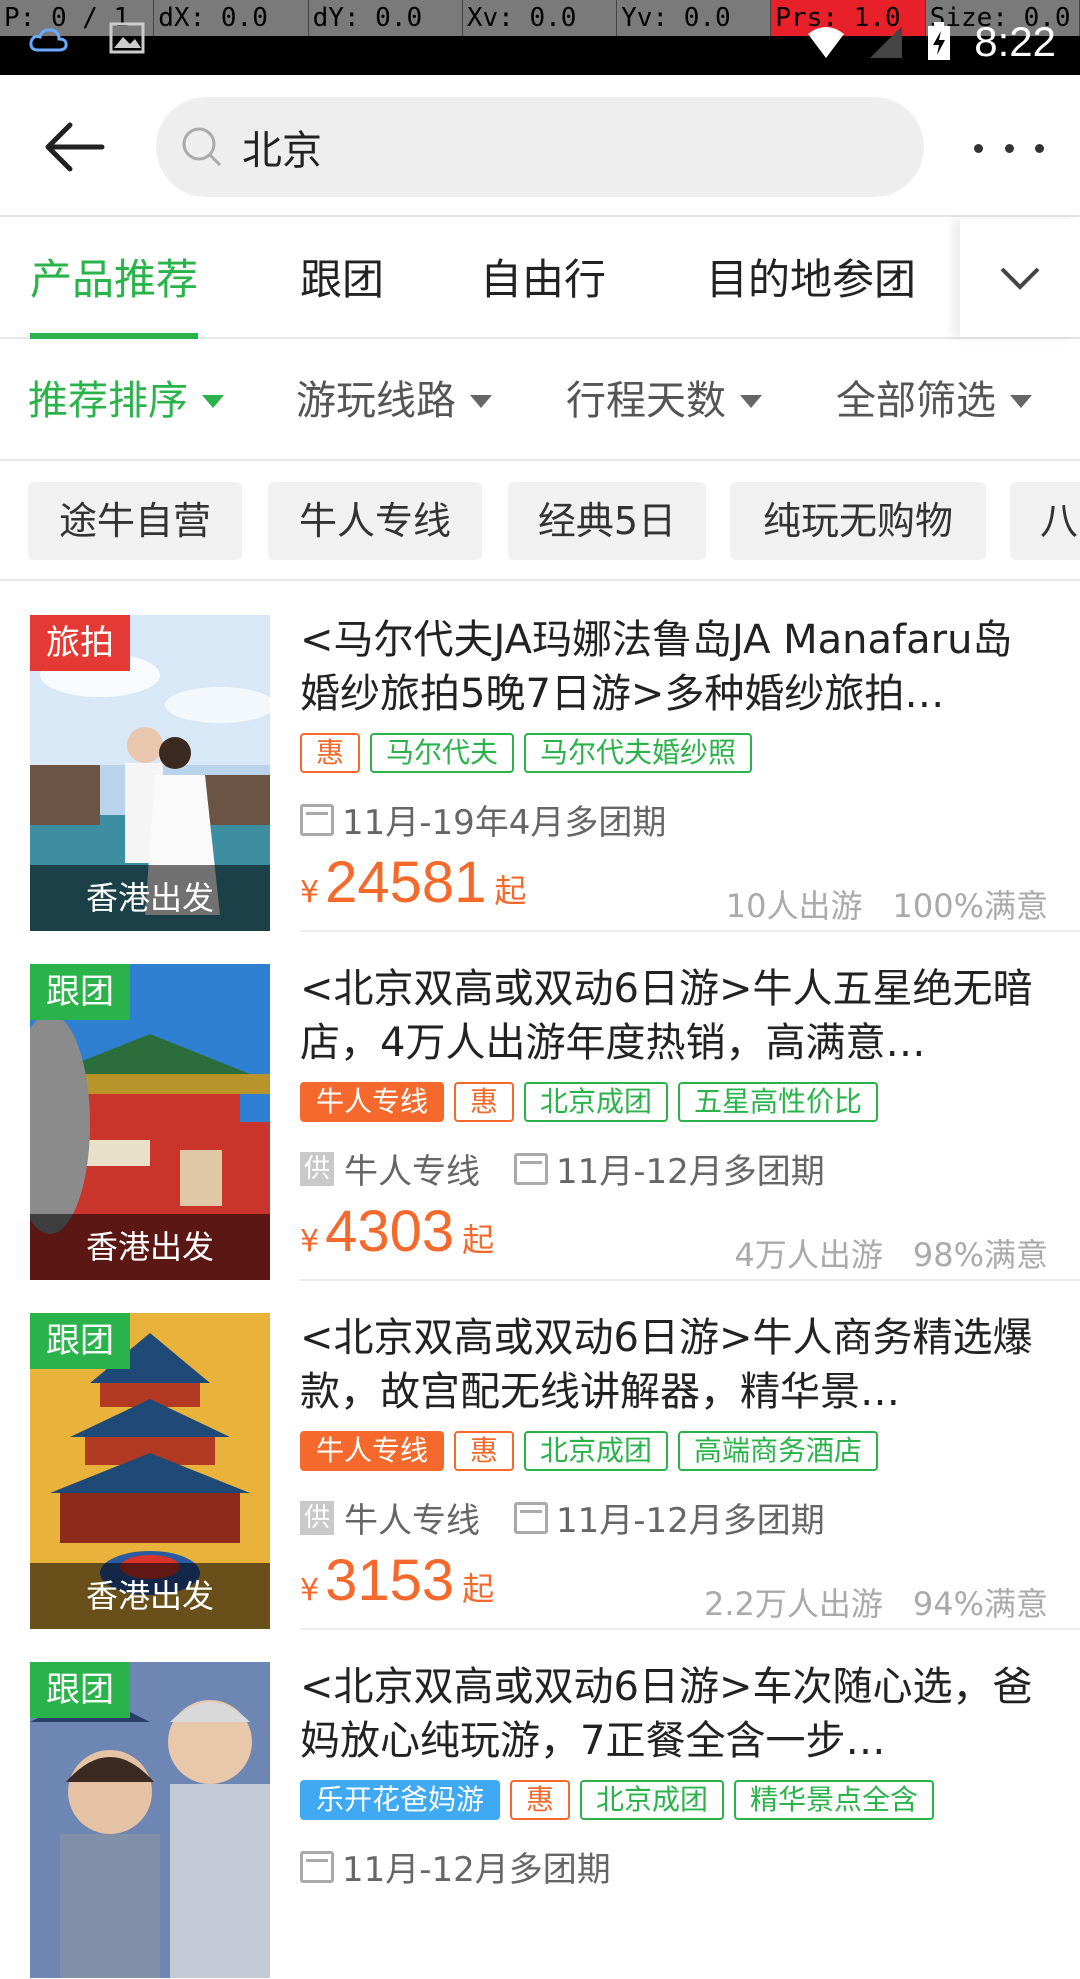 The image size is (1080, 1979). What do you see at coordinates (834, 1800) in the screenshot?
I see `feature-tag: 精华景点全含` at bounding box center [834, 1800].